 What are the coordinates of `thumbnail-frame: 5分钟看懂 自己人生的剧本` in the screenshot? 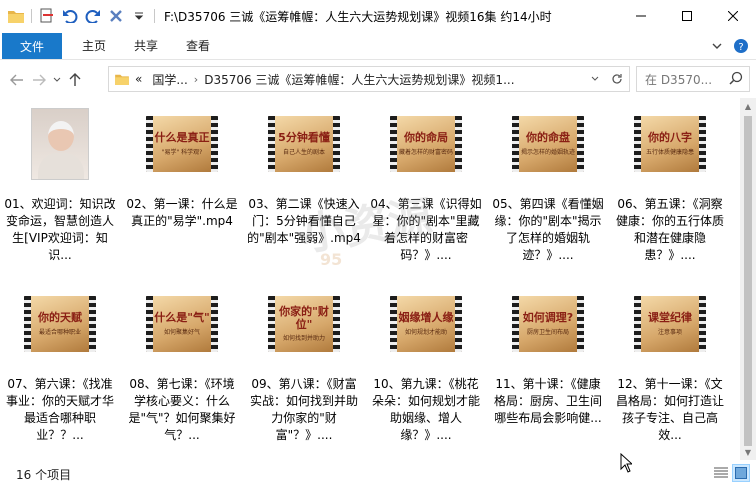 It's located at (304, 144).